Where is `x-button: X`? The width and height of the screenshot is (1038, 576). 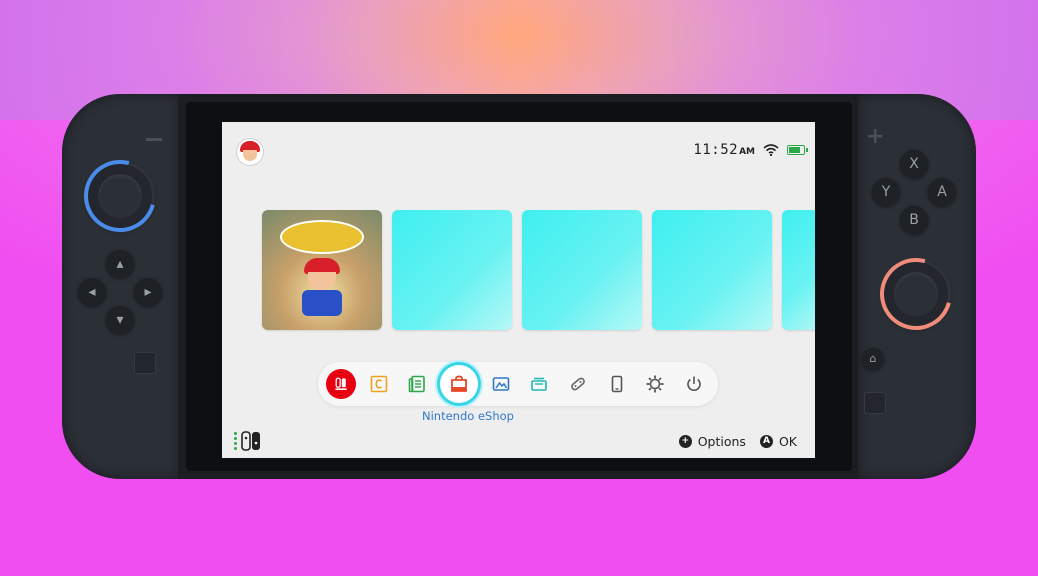
x-button: X is located at coordinates (914, 164).